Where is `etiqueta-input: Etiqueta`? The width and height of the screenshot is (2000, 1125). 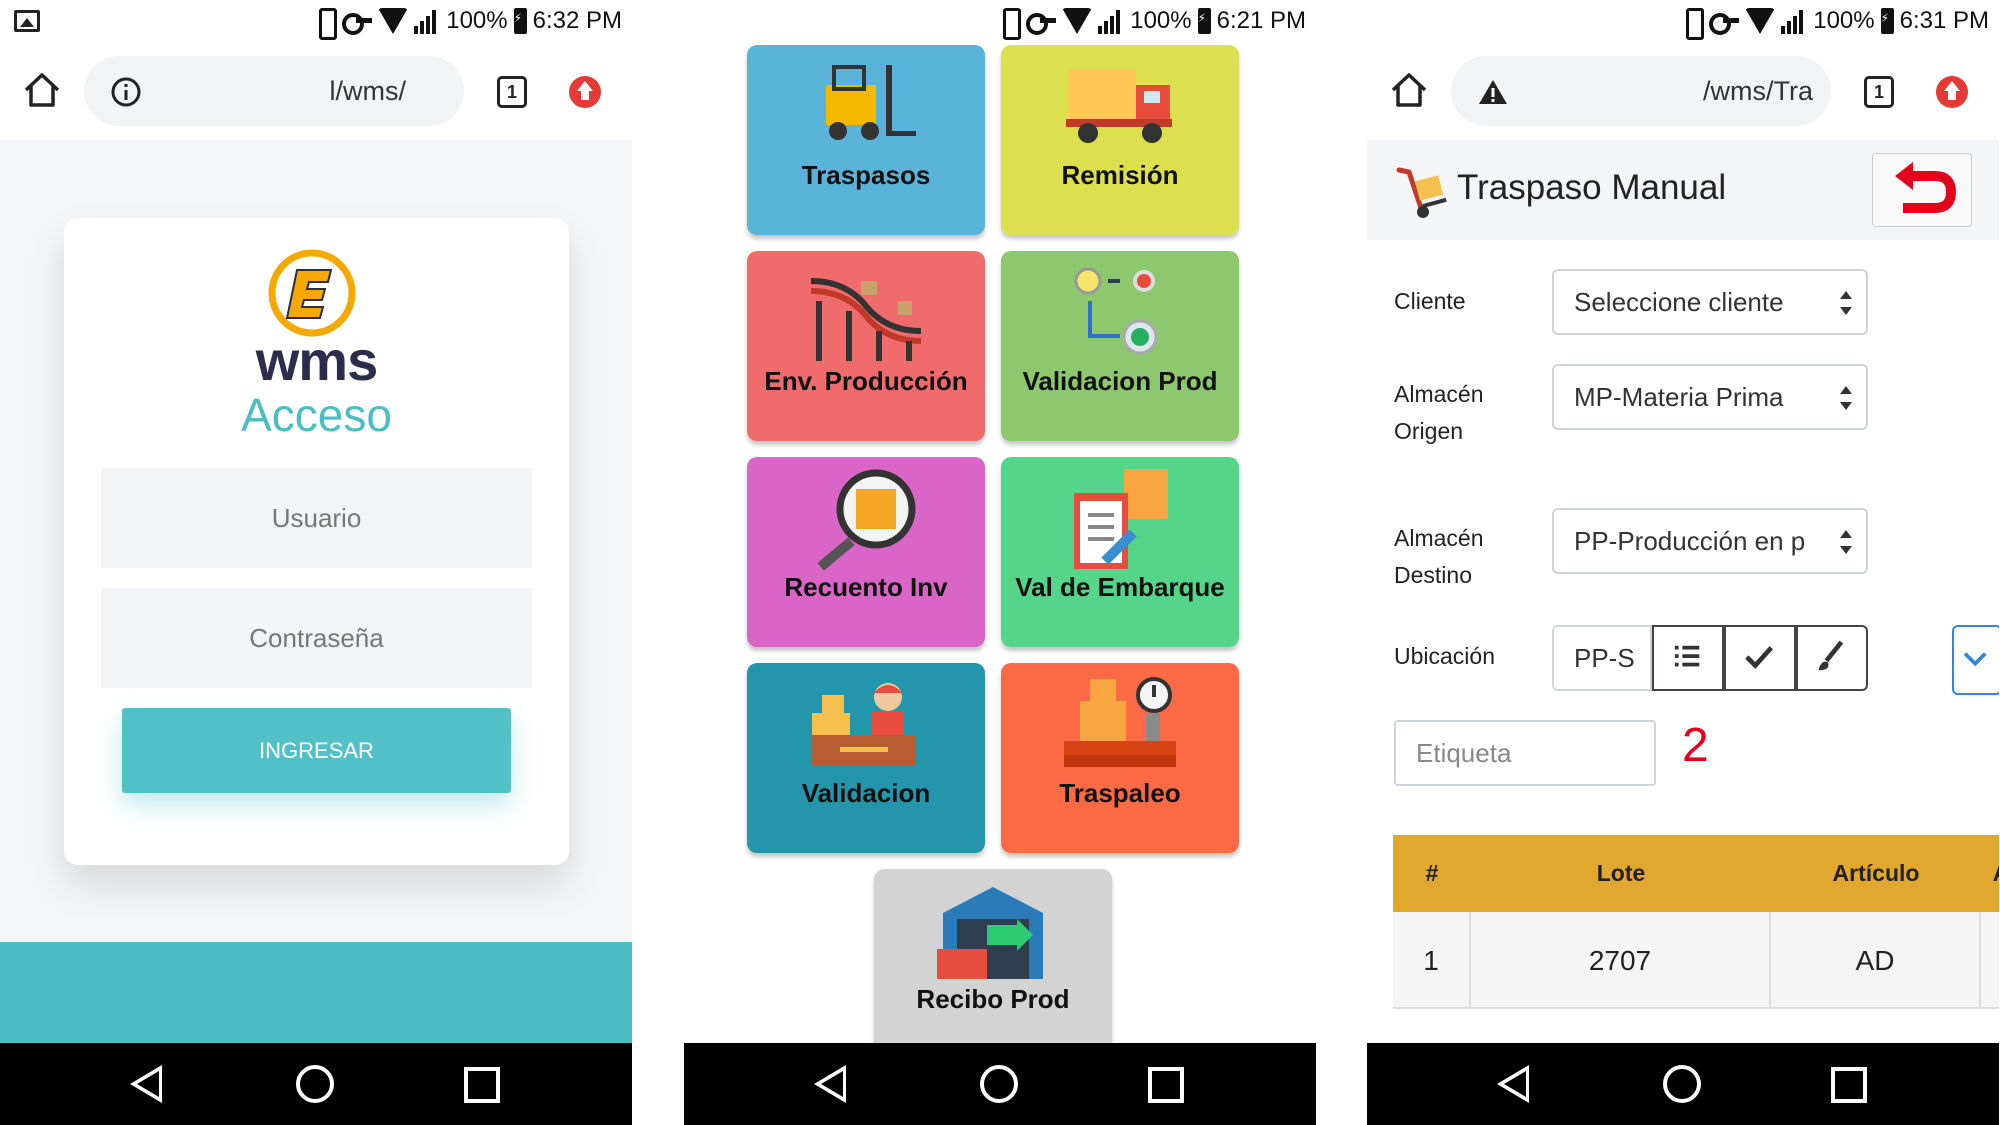 etiqueta-input: Etiqueta is located at coordinates (1525, 753).